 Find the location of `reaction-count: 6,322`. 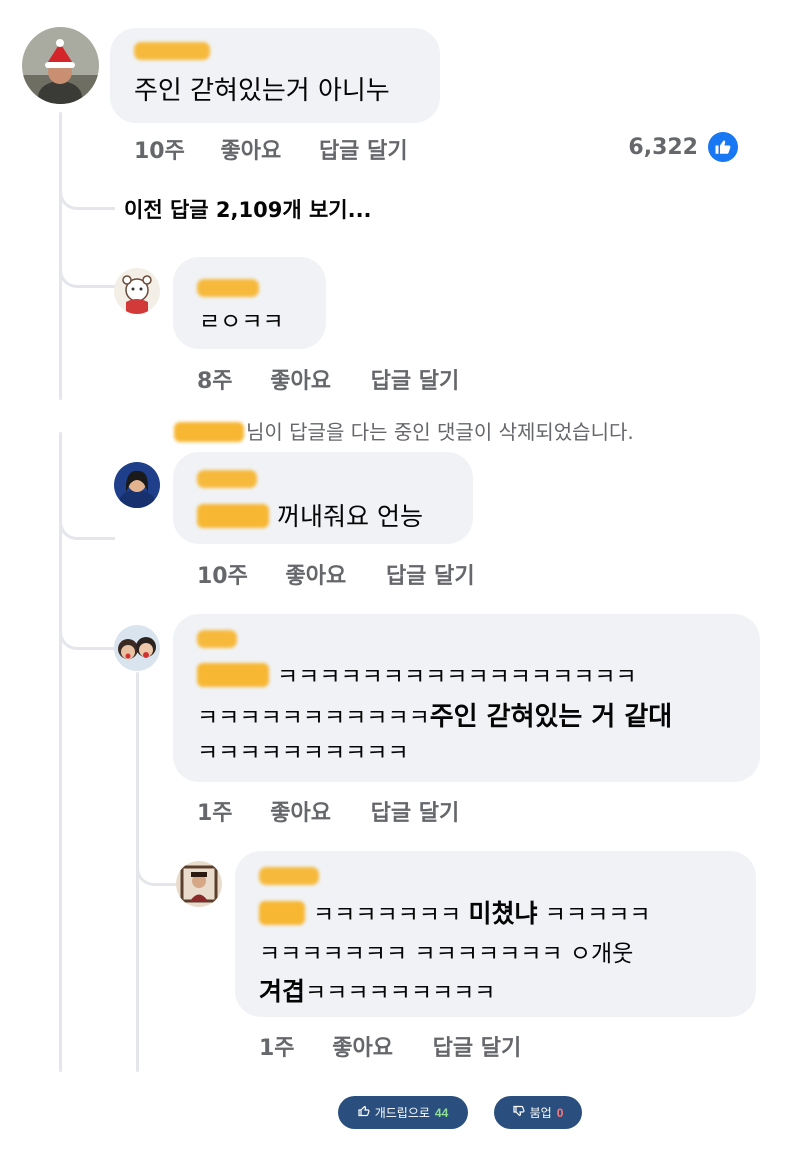

reaction-count: 6,322 is located at coordinates (683, 147).